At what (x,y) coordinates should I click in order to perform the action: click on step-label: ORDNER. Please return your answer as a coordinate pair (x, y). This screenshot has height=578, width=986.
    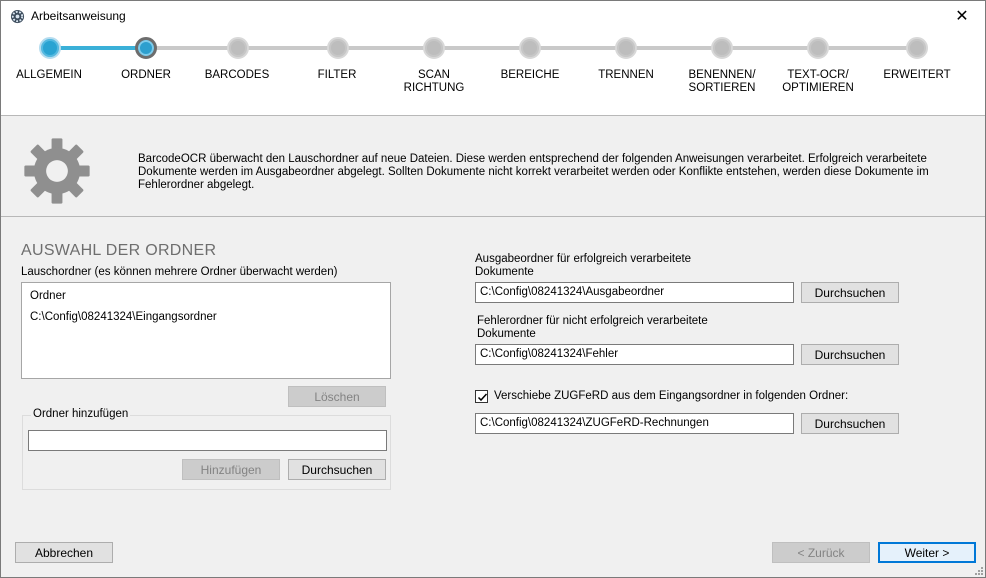
    Looking at the image, I should click on (146, 75).